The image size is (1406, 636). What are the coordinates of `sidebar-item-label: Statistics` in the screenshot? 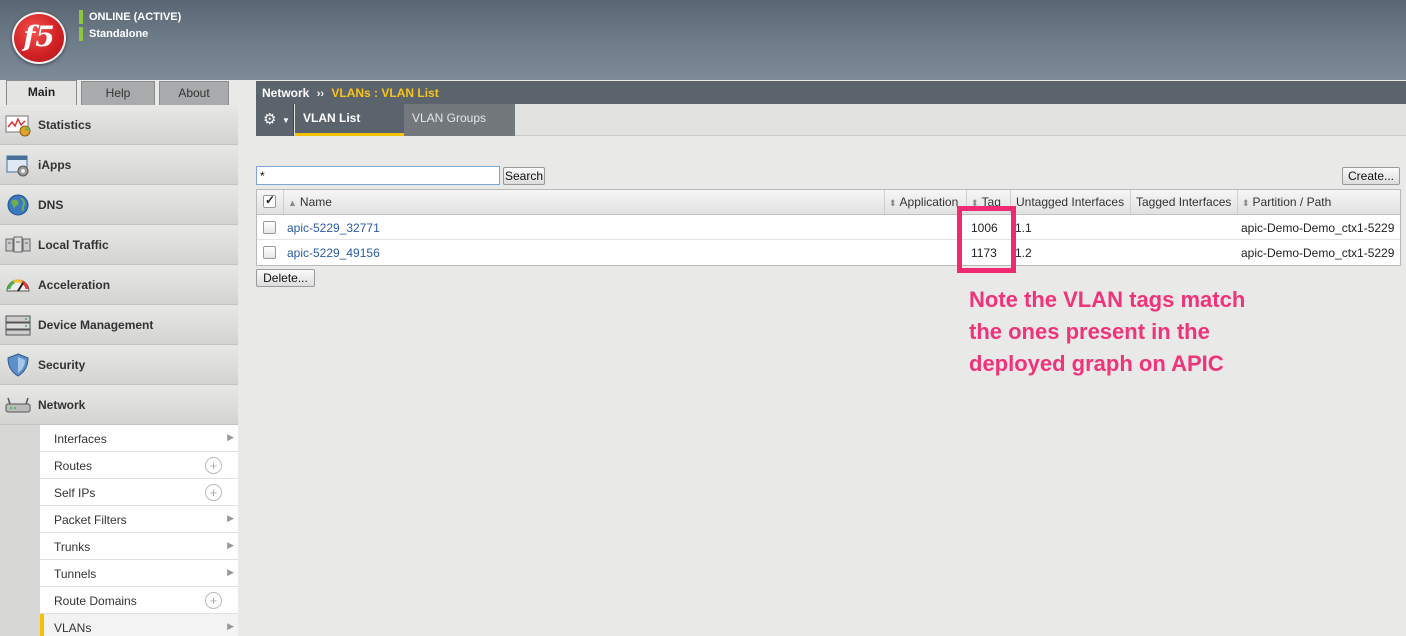 It's located at (65, 125).